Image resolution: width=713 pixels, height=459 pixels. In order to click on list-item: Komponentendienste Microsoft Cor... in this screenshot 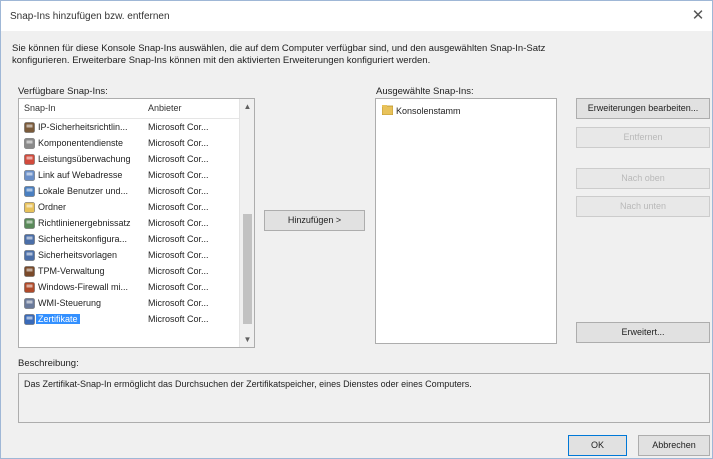, I will do `click(129, 144)`.